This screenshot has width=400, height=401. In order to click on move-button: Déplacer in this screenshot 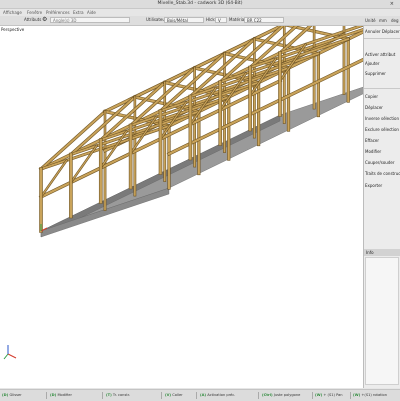, I will do `click(382, 107)`.